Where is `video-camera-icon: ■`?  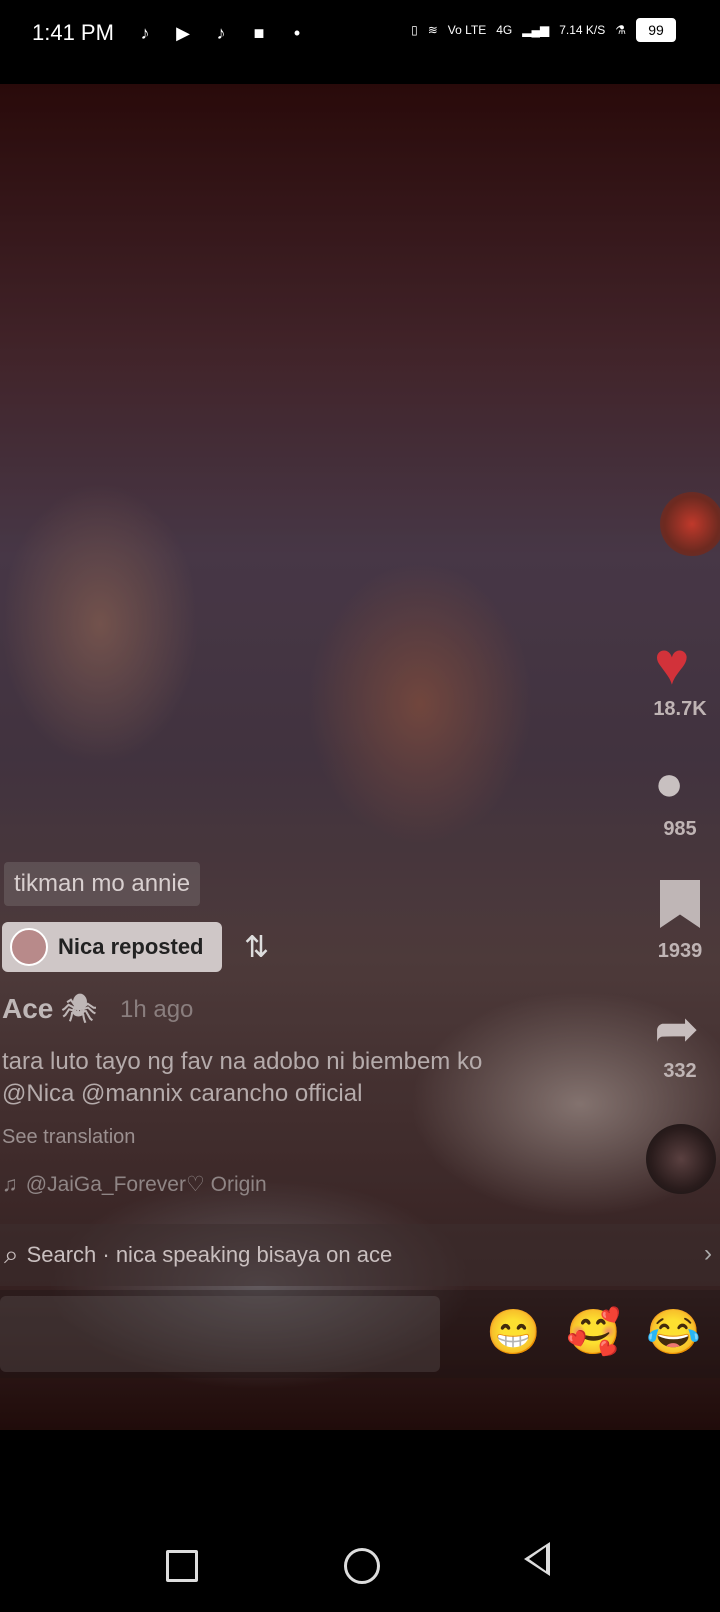
video-camera-icon: ■ is located at coordinates (259, 32).